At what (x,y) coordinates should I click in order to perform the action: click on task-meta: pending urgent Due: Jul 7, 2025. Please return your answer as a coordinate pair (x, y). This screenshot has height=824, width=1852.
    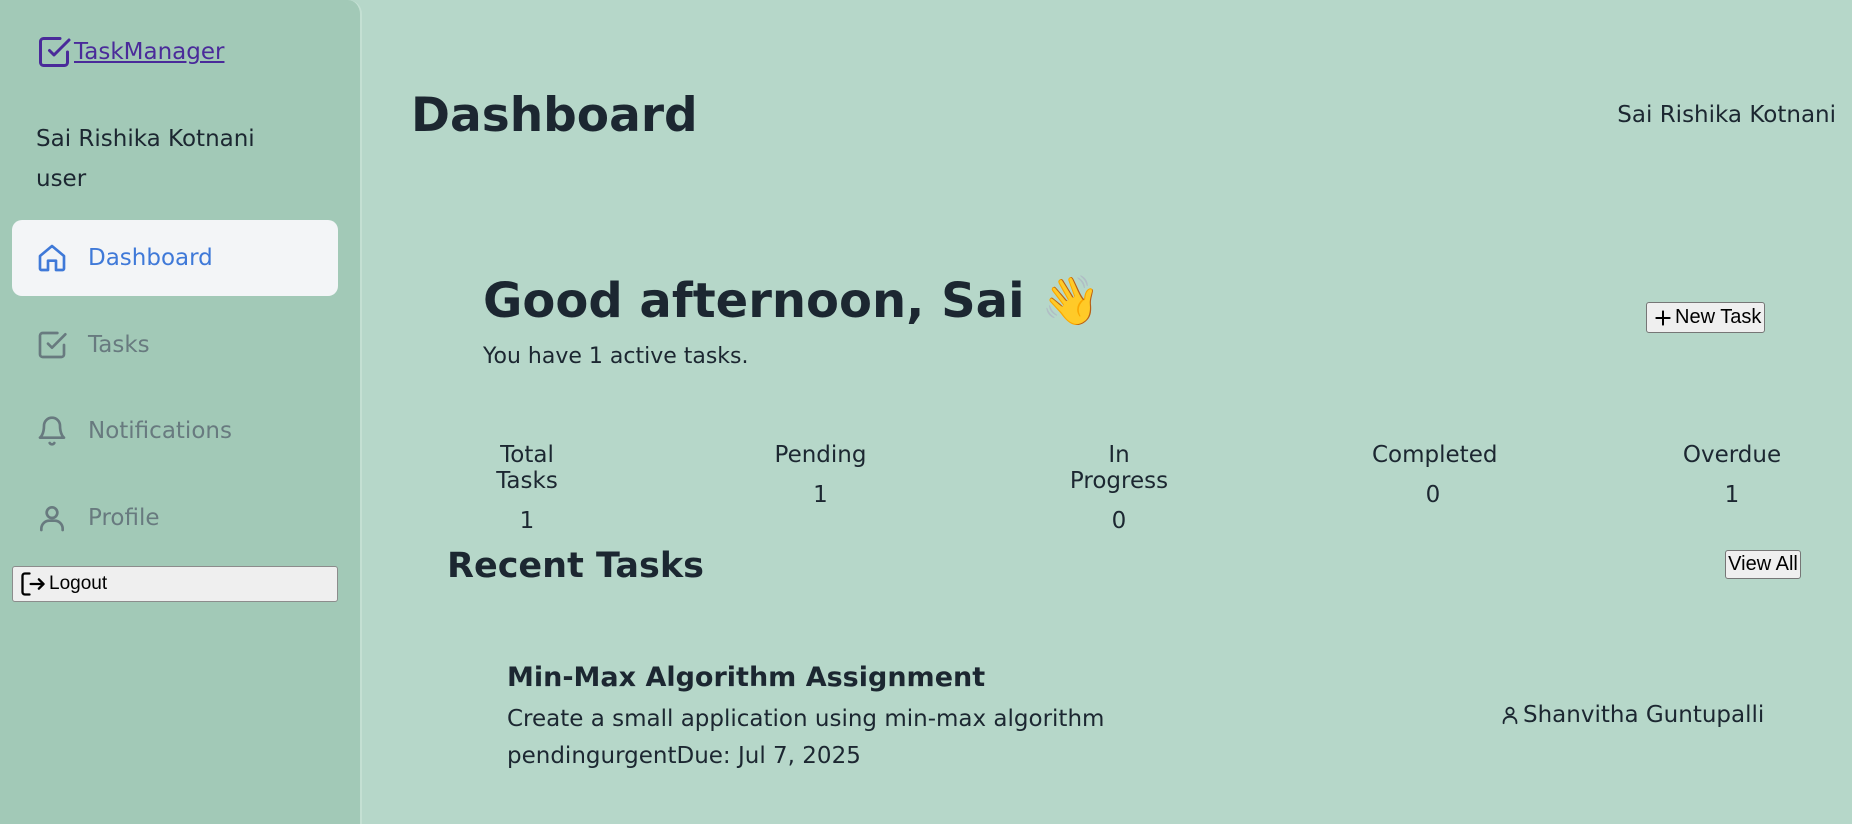
    Looking at the image, I should click on (684, 756).